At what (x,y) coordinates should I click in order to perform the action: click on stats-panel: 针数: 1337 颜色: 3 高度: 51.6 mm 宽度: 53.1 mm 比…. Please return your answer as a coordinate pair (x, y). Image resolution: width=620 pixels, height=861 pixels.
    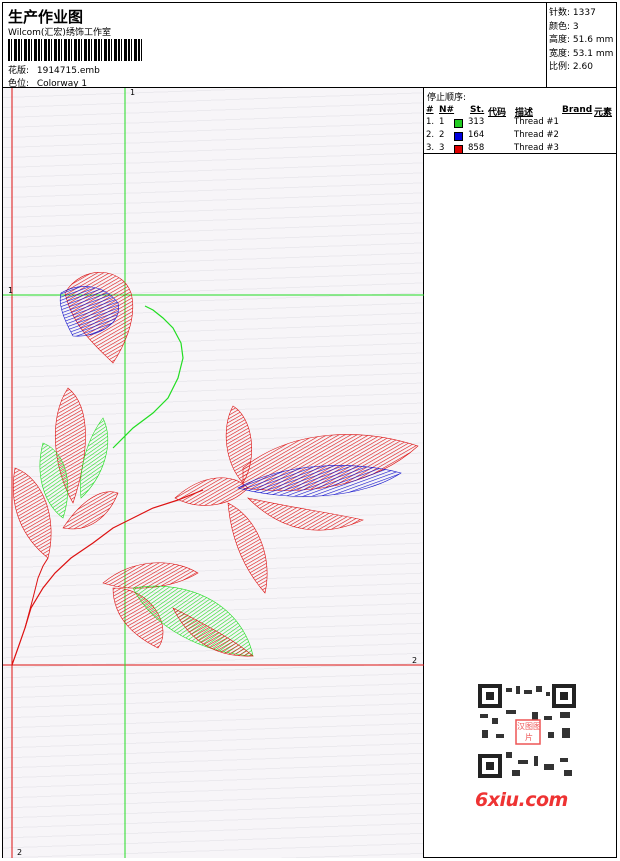
    Looking at the image, I should click on (582, 45).